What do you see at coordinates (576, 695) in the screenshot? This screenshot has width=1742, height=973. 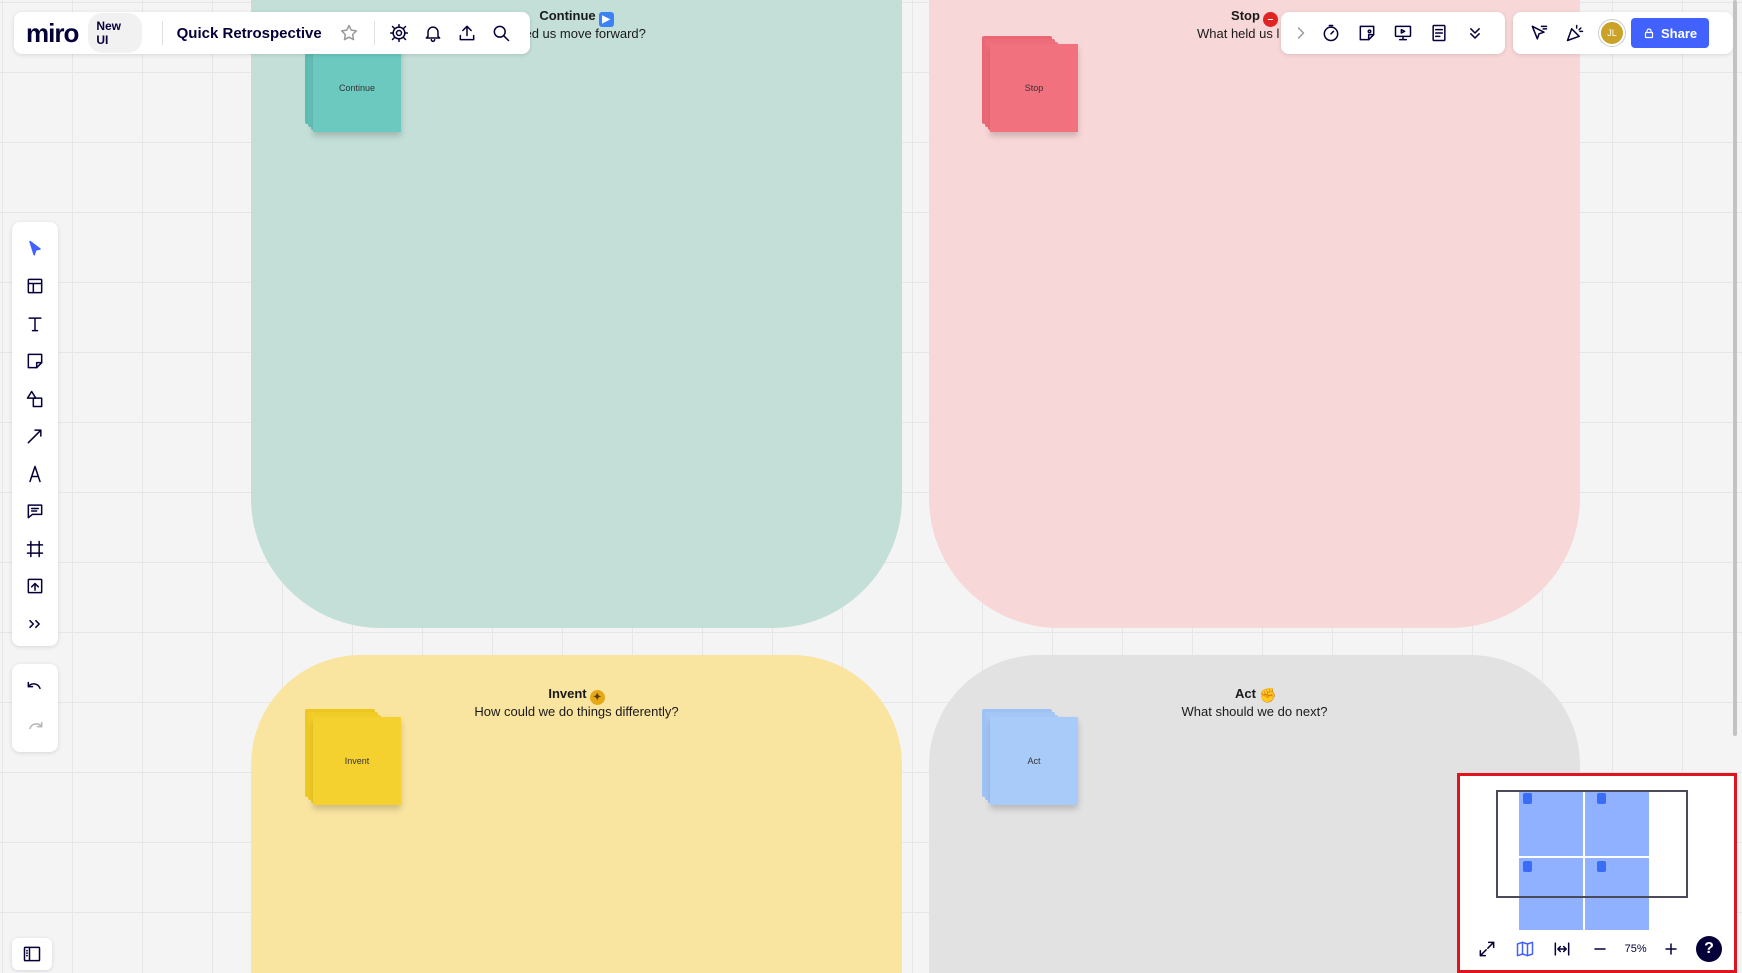 I see `invent-title: Invent ✦` at bounding box center [576, 695].